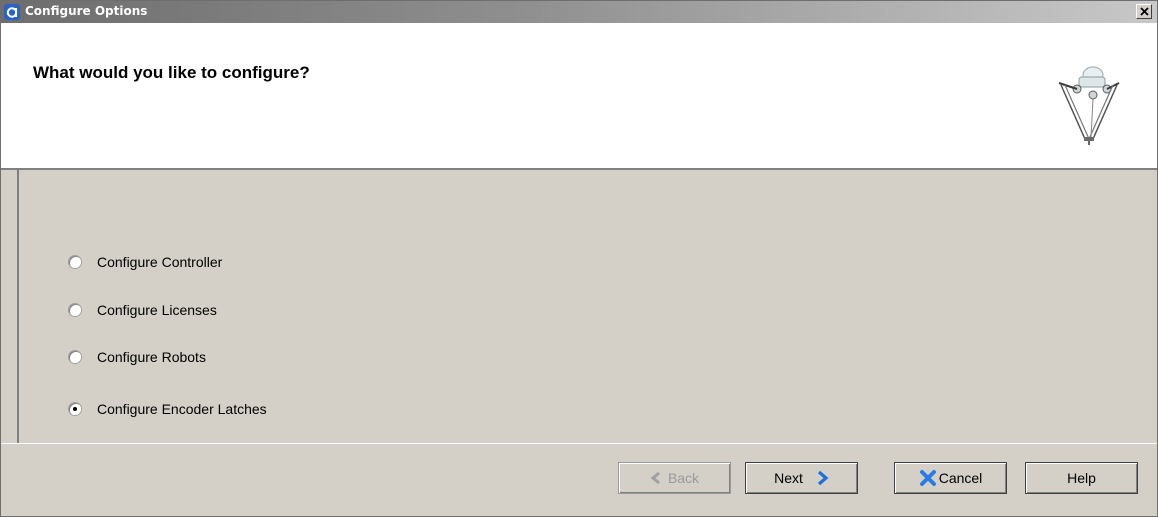 The image size is (1158, 517). Describe the element at coordinates (657, 478) in the screenshot. I see `back-arrow-icon` at that location.